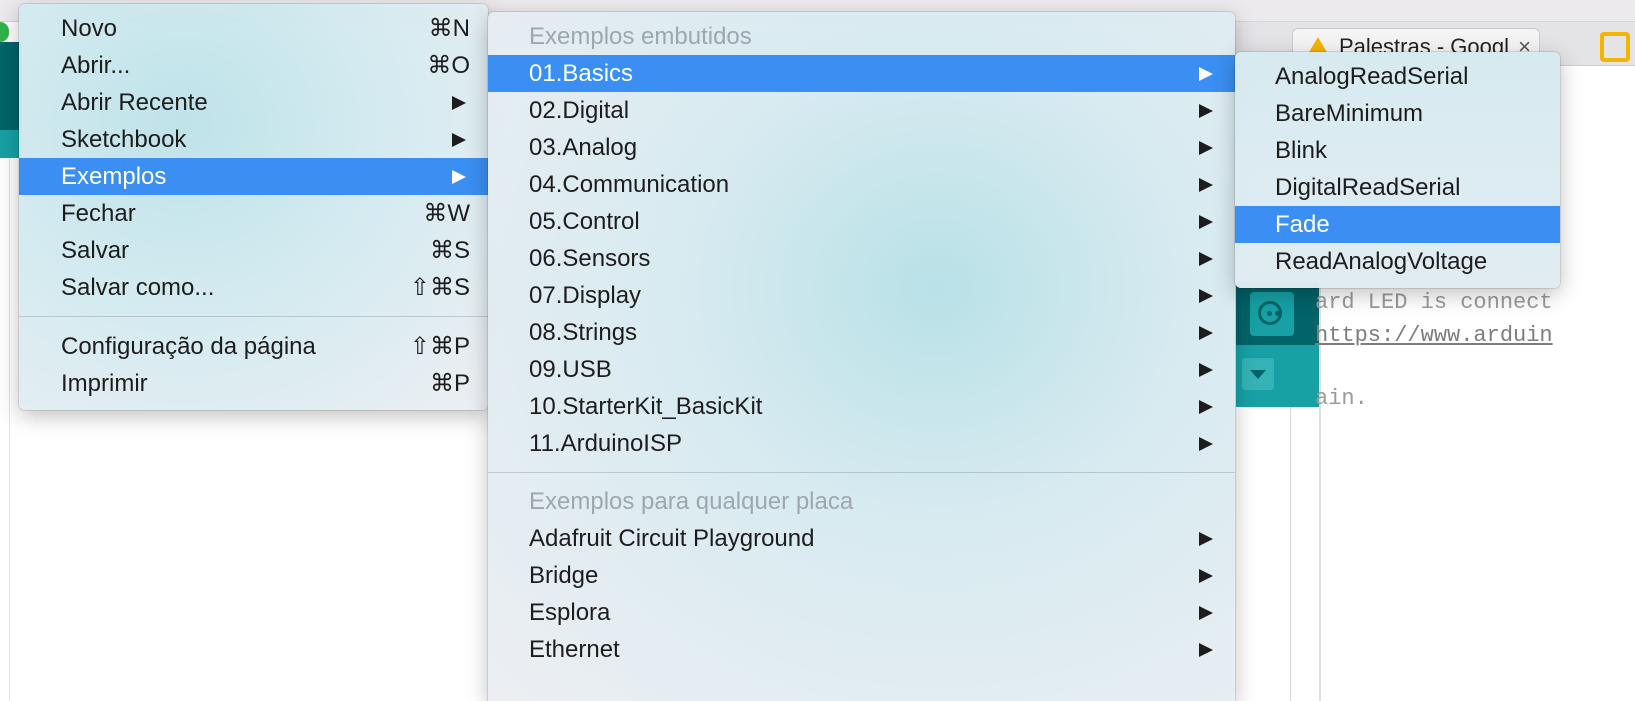 Image resolution: width=1635 pixels, height=701 pixels. What do you see at coordinates (861, 73) in the screenshot?
I see `menu-item-basics: 01.Basics` at bounding box center [861, 73].